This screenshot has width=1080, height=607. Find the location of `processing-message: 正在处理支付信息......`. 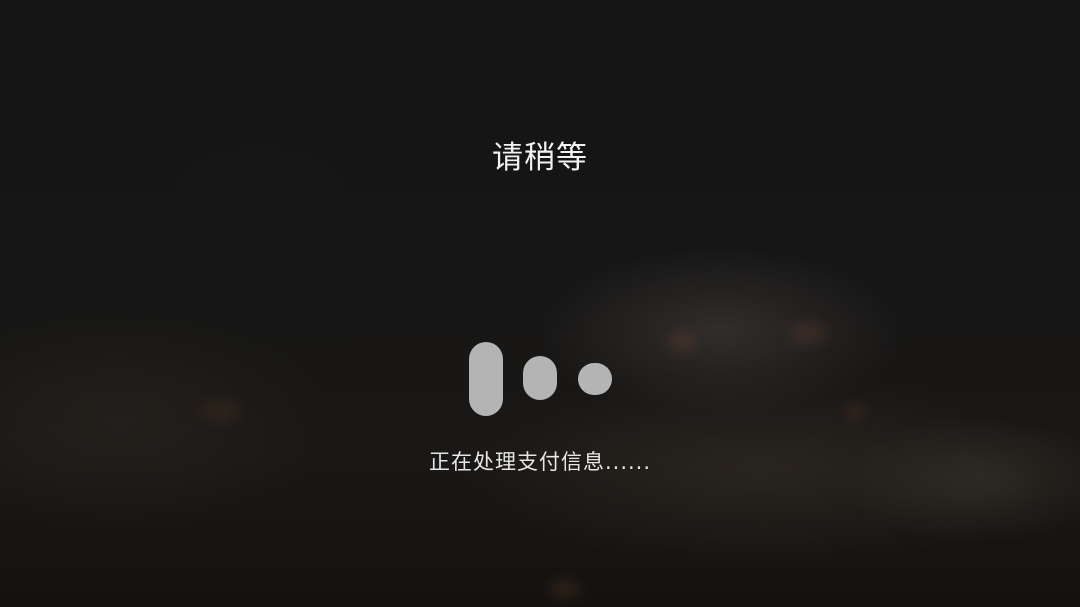

processing-message: 正在处理支付信息...... is located at coordinates (540, 462).